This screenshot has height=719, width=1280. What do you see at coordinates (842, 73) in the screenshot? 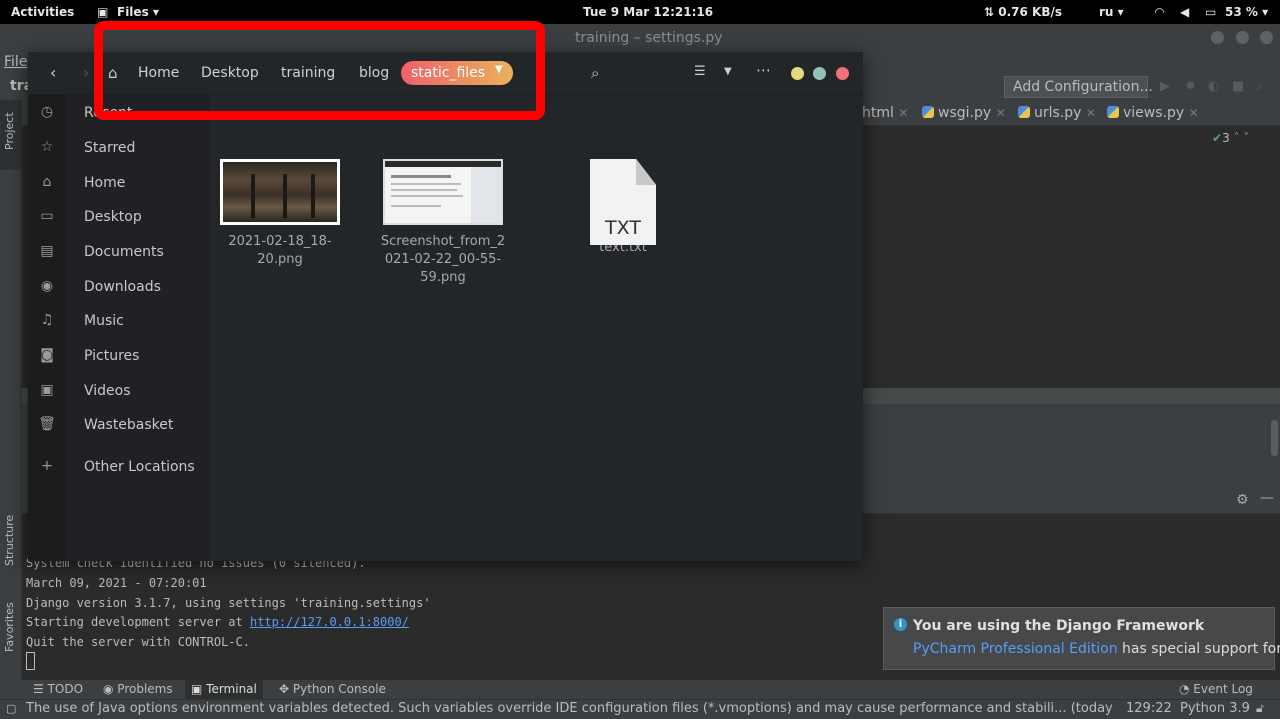
I see `close-window-icon` at bounding box center [842, 73].